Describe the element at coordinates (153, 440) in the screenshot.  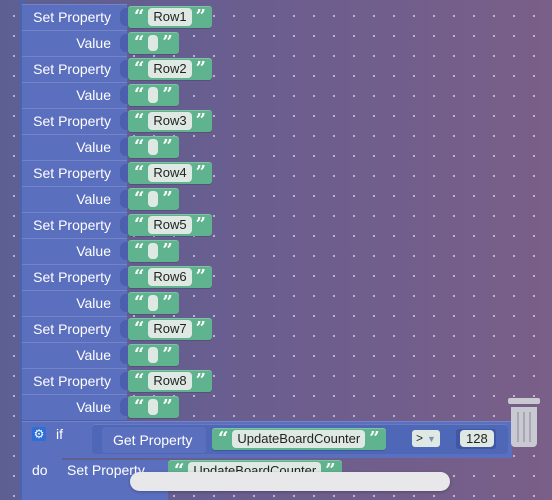
I see `get-property-label: Get Property` at that location.